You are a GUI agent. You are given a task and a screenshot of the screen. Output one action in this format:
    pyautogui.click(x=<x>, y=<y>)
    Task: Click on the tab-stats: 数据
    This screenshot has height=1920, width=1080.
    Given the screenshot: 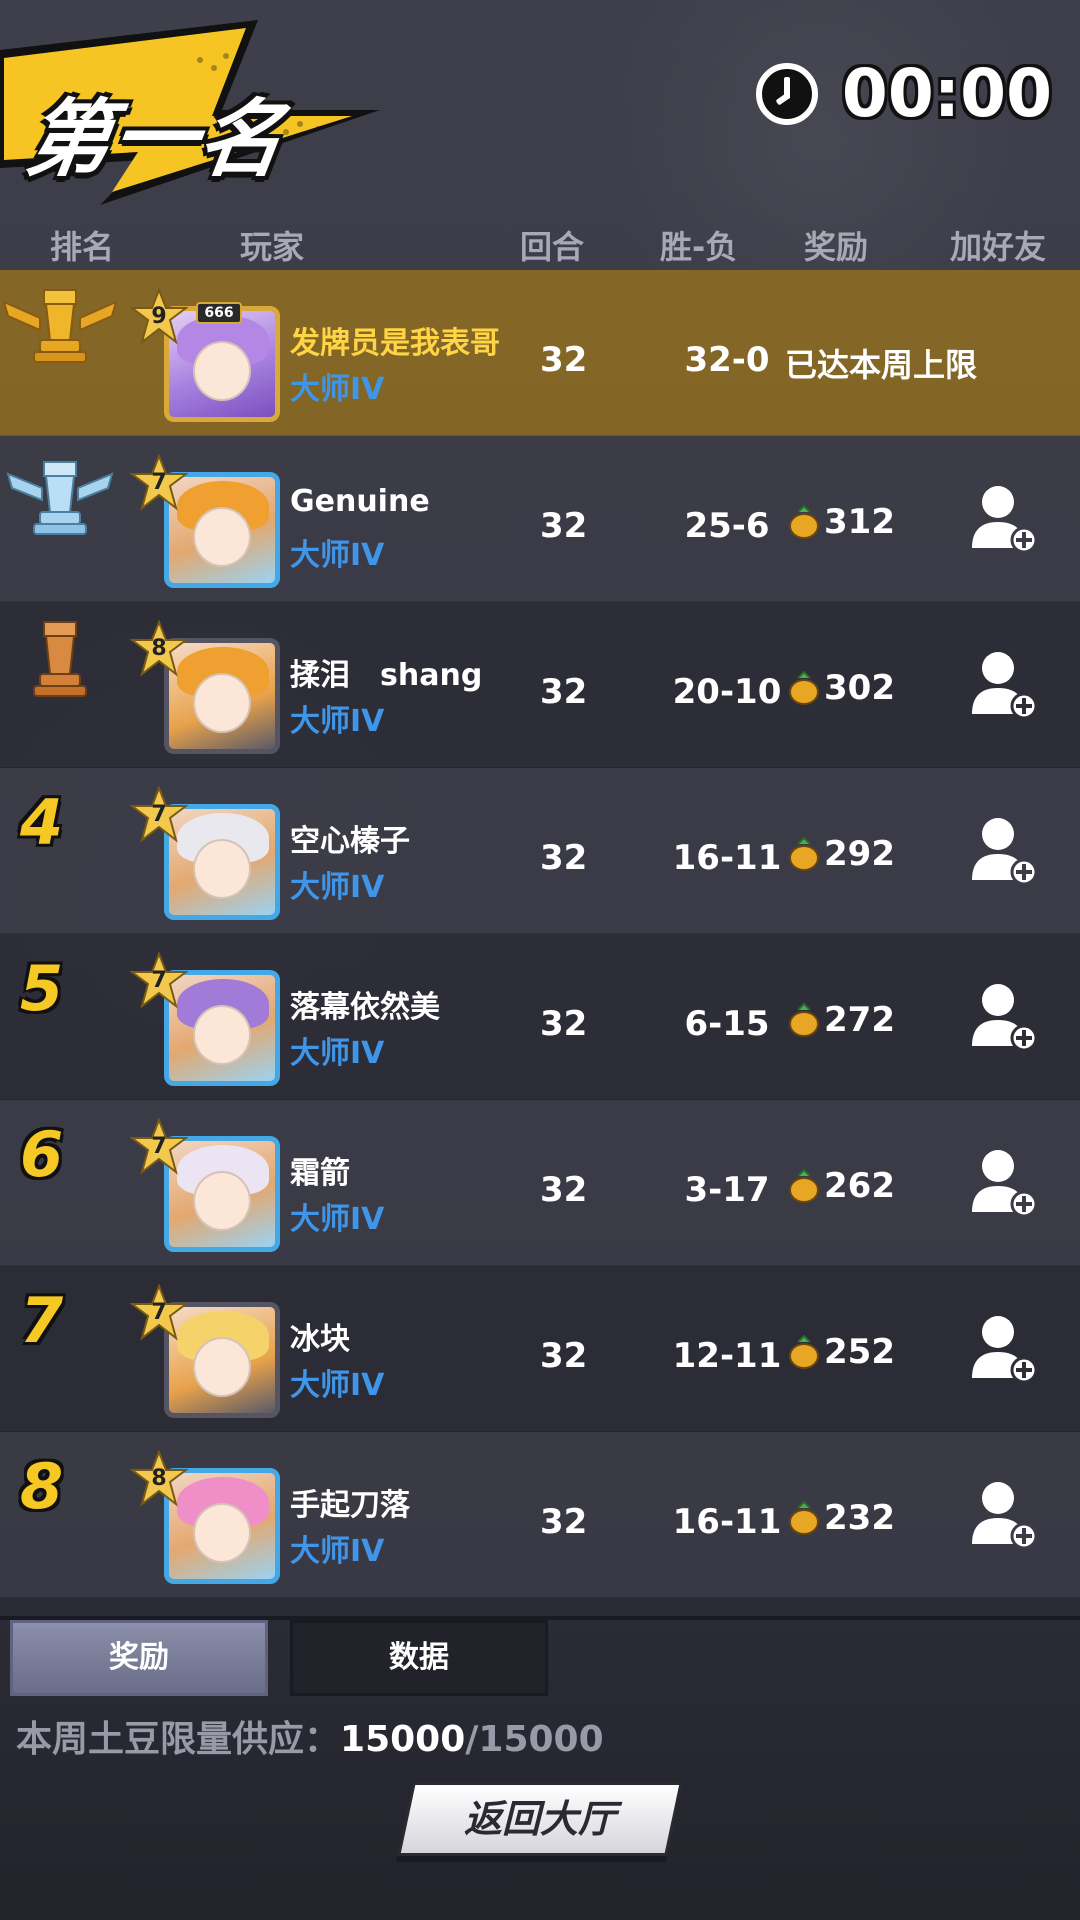 What is the action you would take?
    pyautogui.click(x=419, y=1658)
    